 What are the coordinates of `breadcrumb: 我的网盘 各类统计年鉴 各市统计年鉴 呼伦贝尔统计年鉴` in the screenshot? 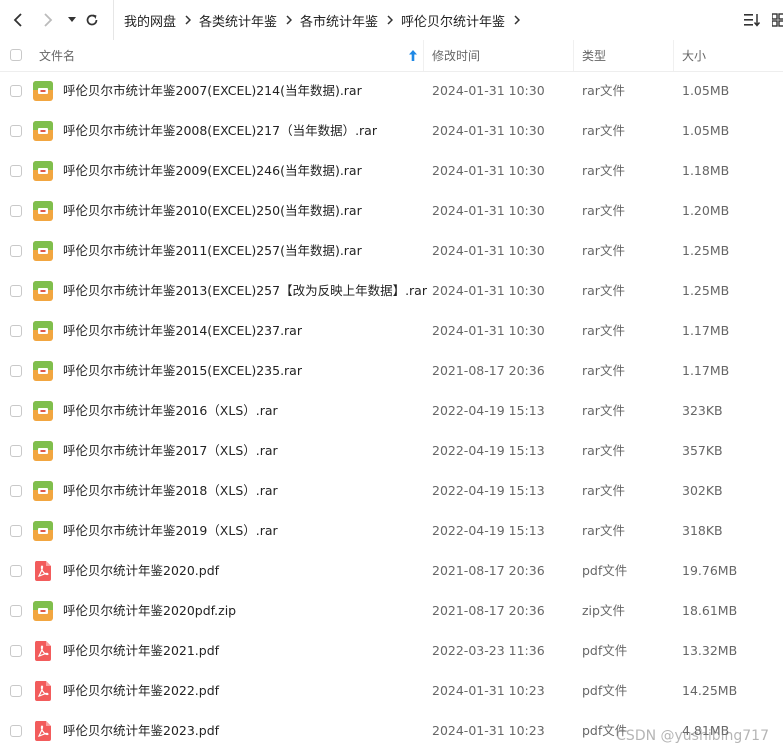 It's located at (320, 20).